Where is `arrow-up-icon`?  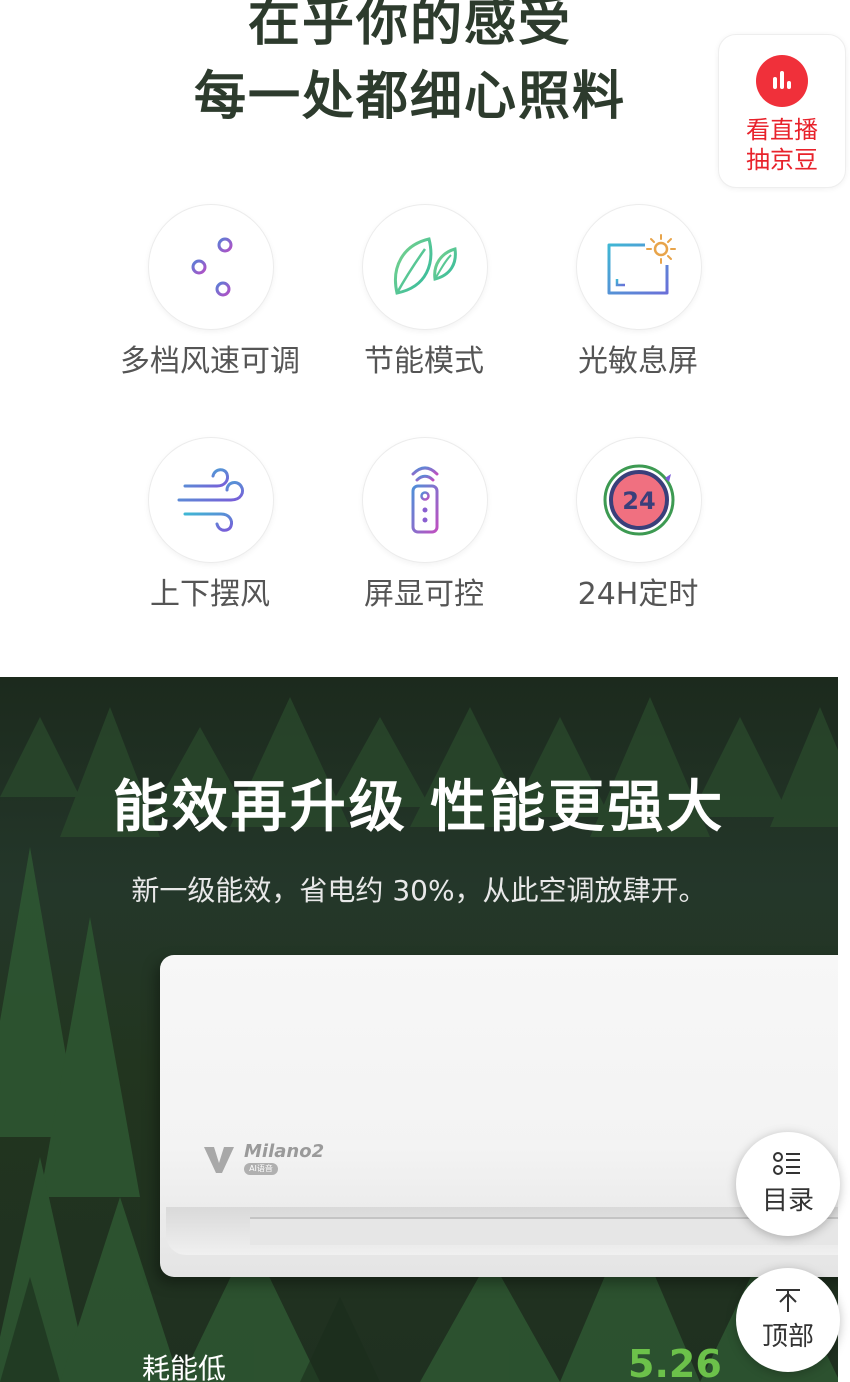 arrow-up-icon is located at coordinates (788, 1300).